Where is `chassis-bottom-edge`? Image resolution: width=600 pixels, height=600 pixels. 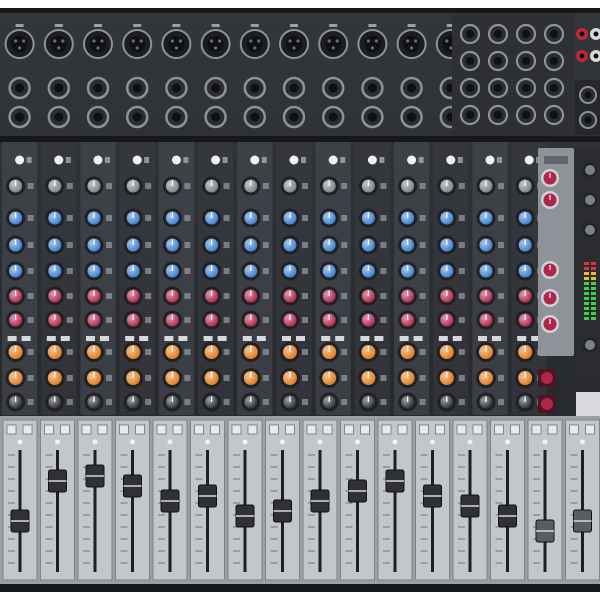
chassis-bottom-edge is located at coordinates (300, 588).